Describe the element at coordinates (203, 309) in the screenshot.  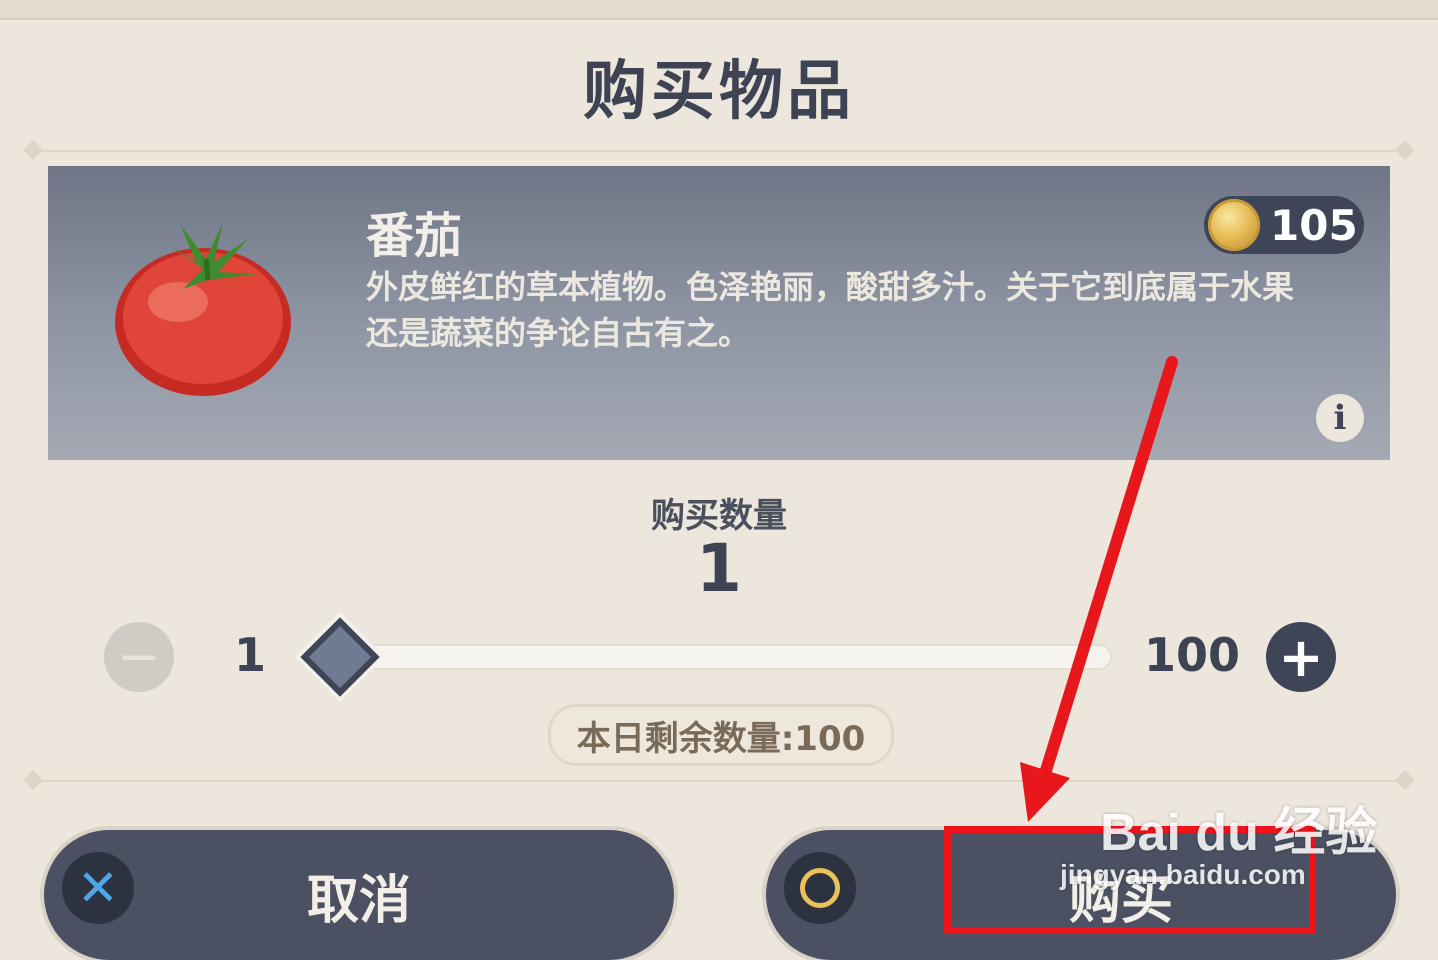
I see `tomato-icon` at that location.